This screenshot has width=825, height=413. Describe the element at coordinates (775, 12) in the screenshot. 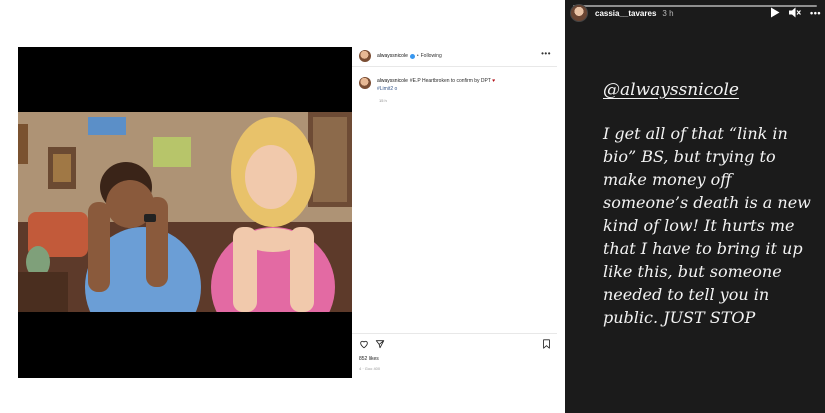

I see `play-icon` at that location.